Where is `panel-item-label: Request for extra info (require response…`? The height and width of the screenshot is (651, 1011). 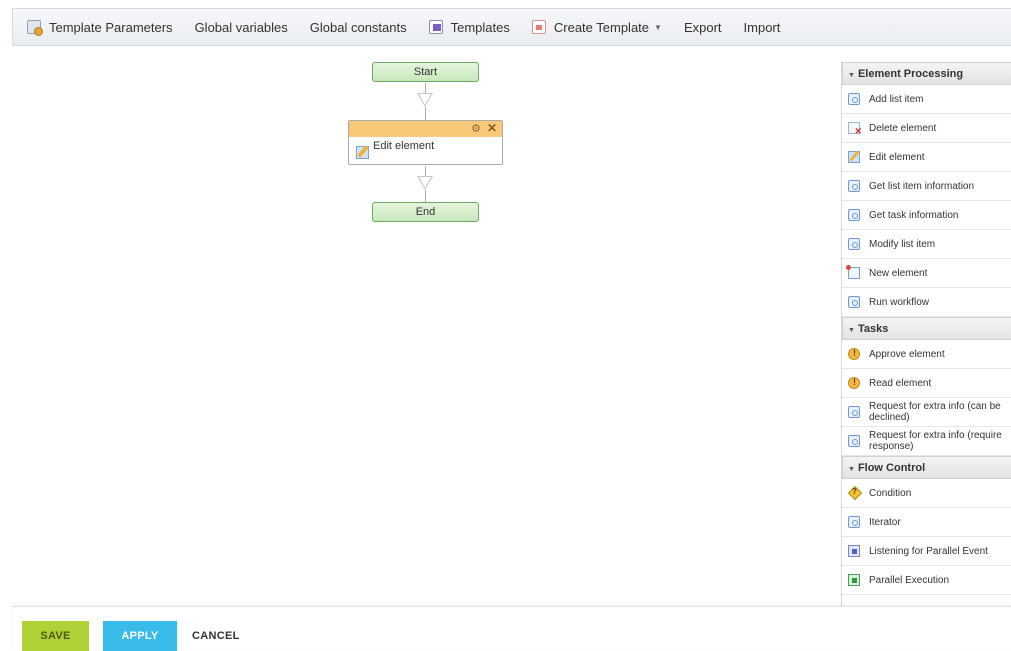
panel-item-label: Request for extra info (require response… is located at coordinates (935, 441).